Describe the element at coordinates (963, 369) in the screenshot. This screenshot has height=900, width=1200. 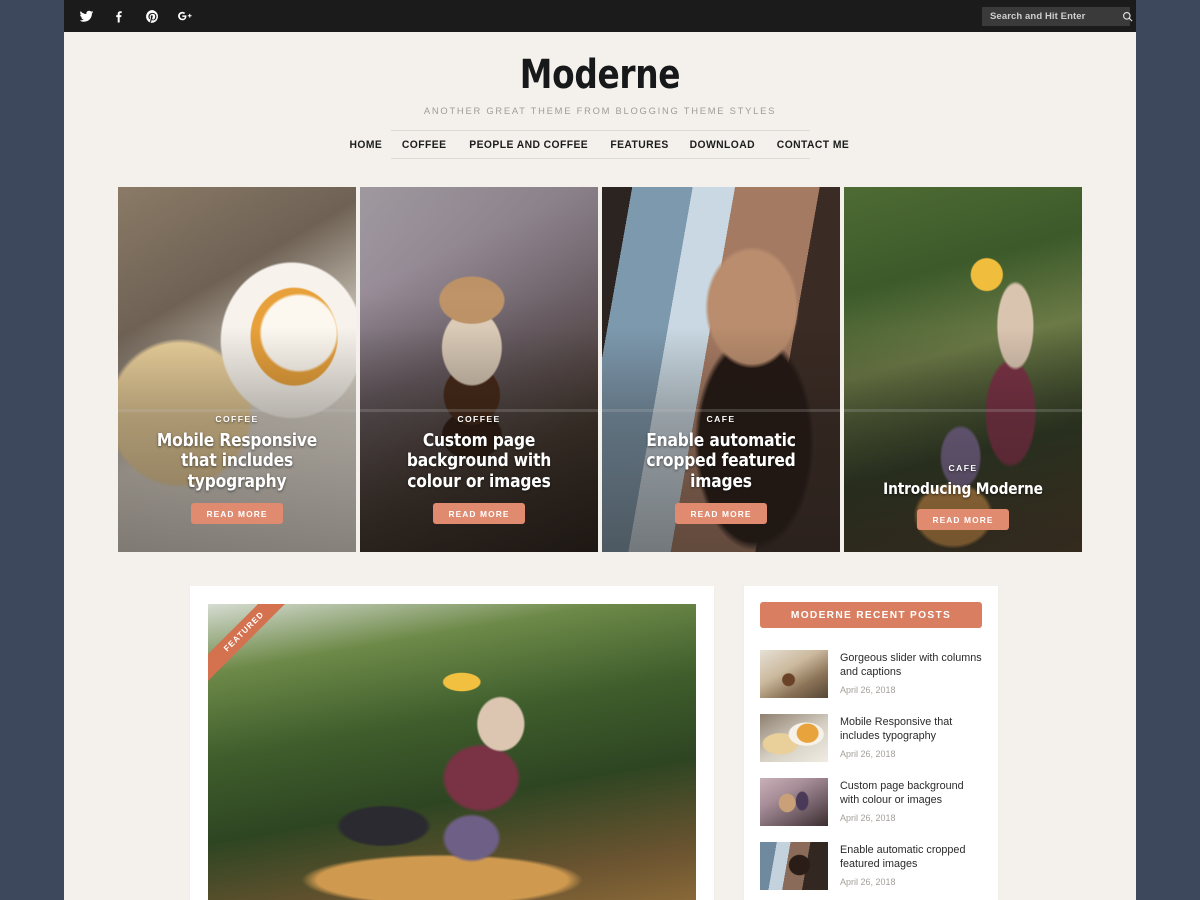
I see `slide-item: CAFE Introducing Moderne READ MORE` at that location.